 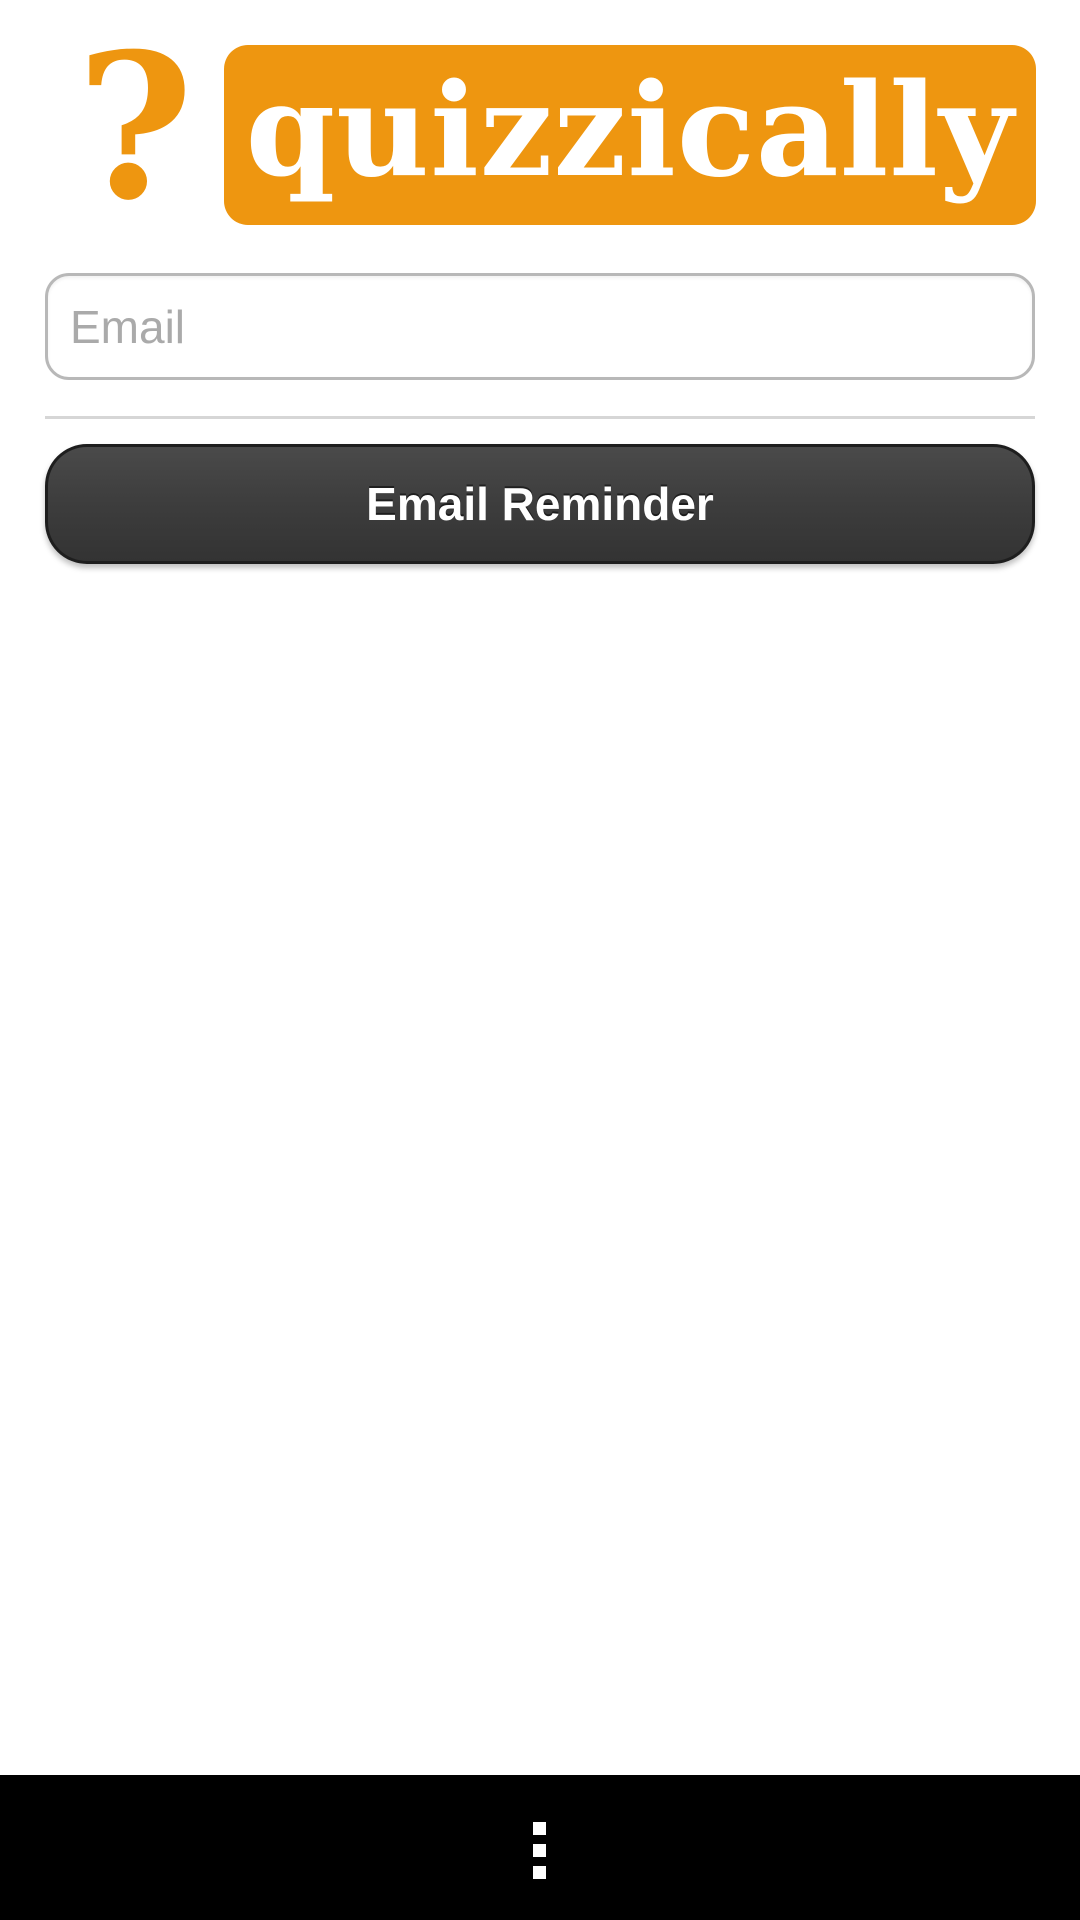 I want to click on logo-badge: quizzically, so click(x=630, y=135).